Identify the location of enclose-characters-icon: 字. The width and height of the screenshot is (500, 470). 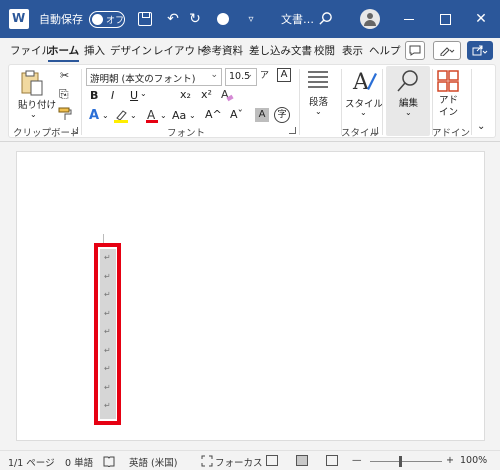
(282, 115).